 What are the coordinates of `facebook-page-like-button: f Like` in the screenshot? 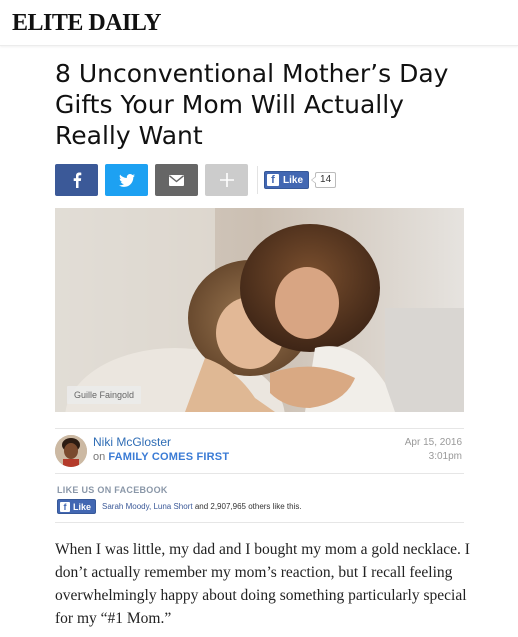 It's located at (77, 506).